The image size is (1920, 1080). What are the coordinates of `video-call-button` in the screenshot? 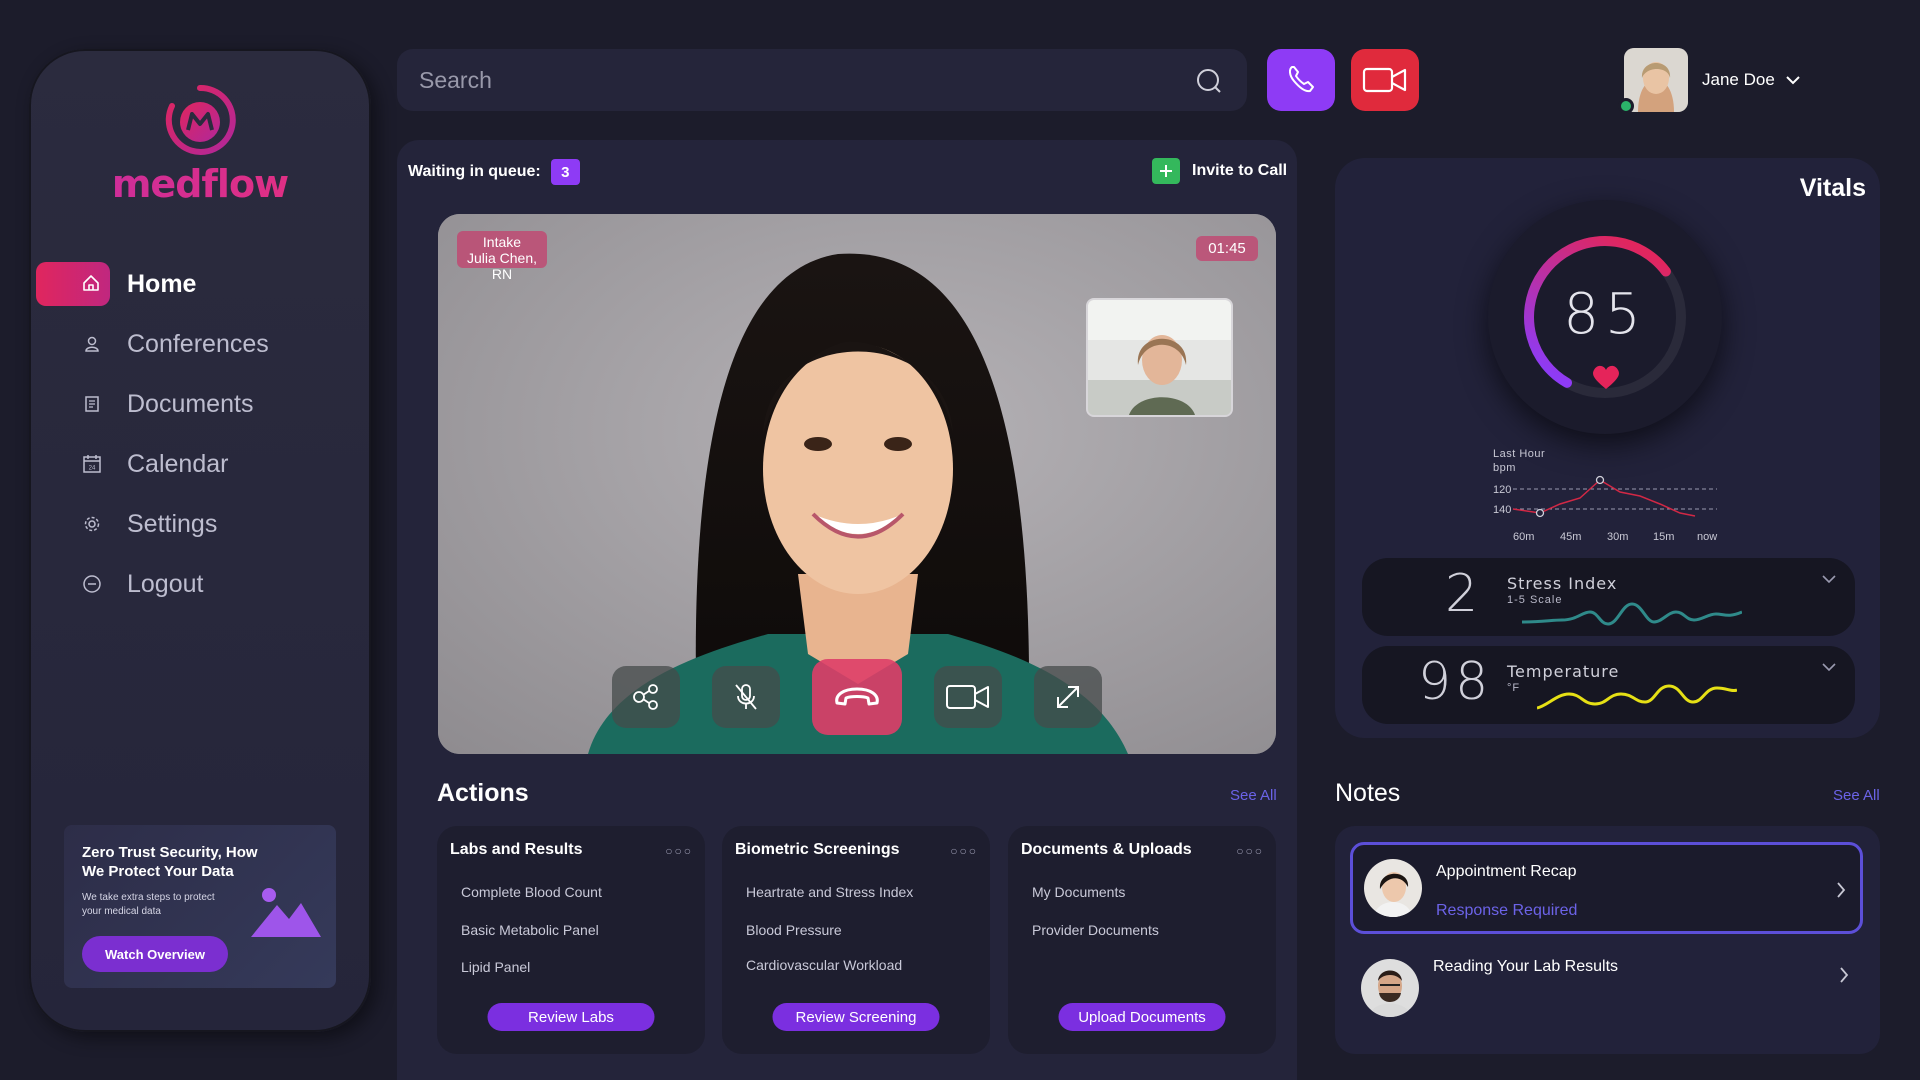 It's located at (1385, 80).